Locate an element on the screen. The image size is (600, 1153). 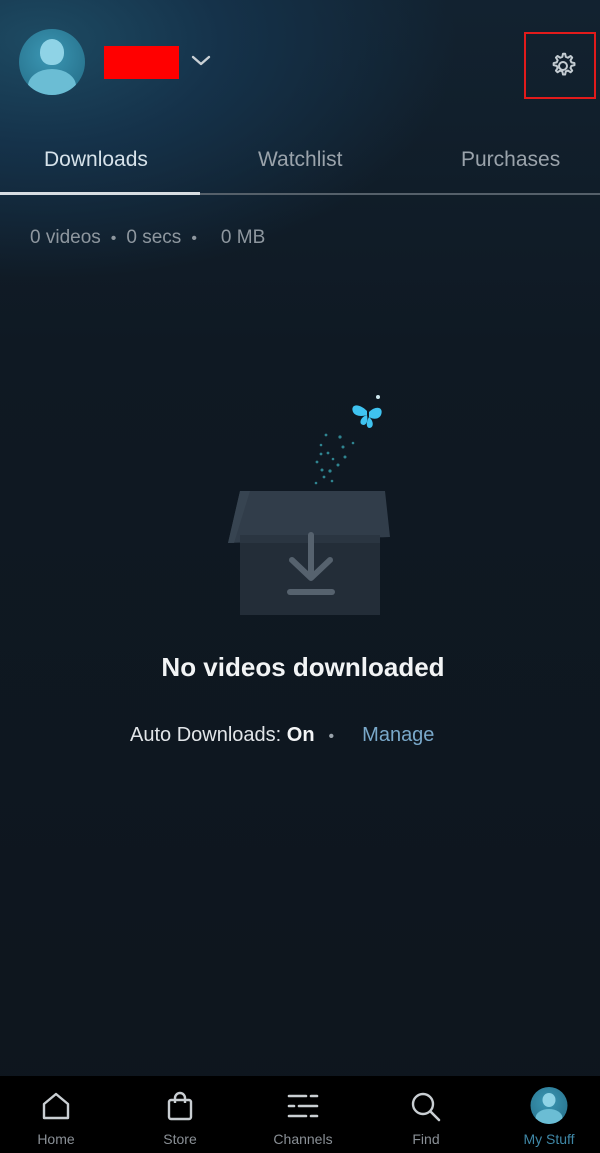
bottom-navigation: Home Store Channels Find My Stuff is located at coordinates (300, 1114).